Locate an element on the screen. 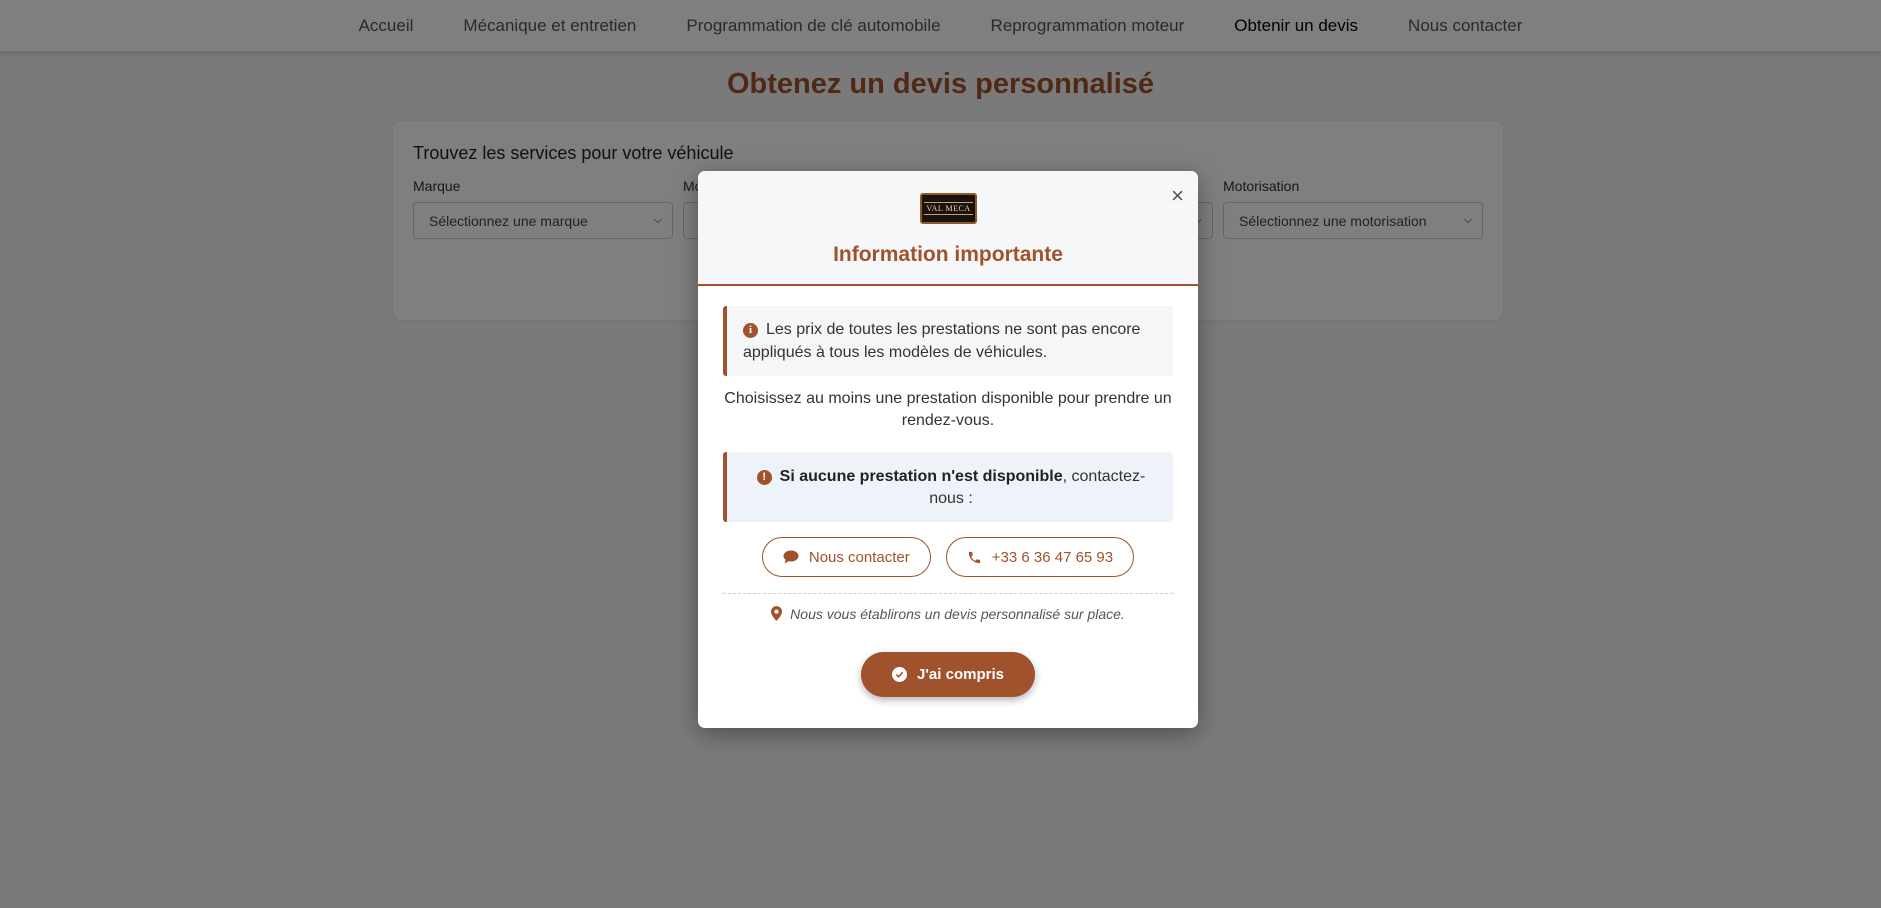  check-circle-icon is located at coordinates (900, 674).